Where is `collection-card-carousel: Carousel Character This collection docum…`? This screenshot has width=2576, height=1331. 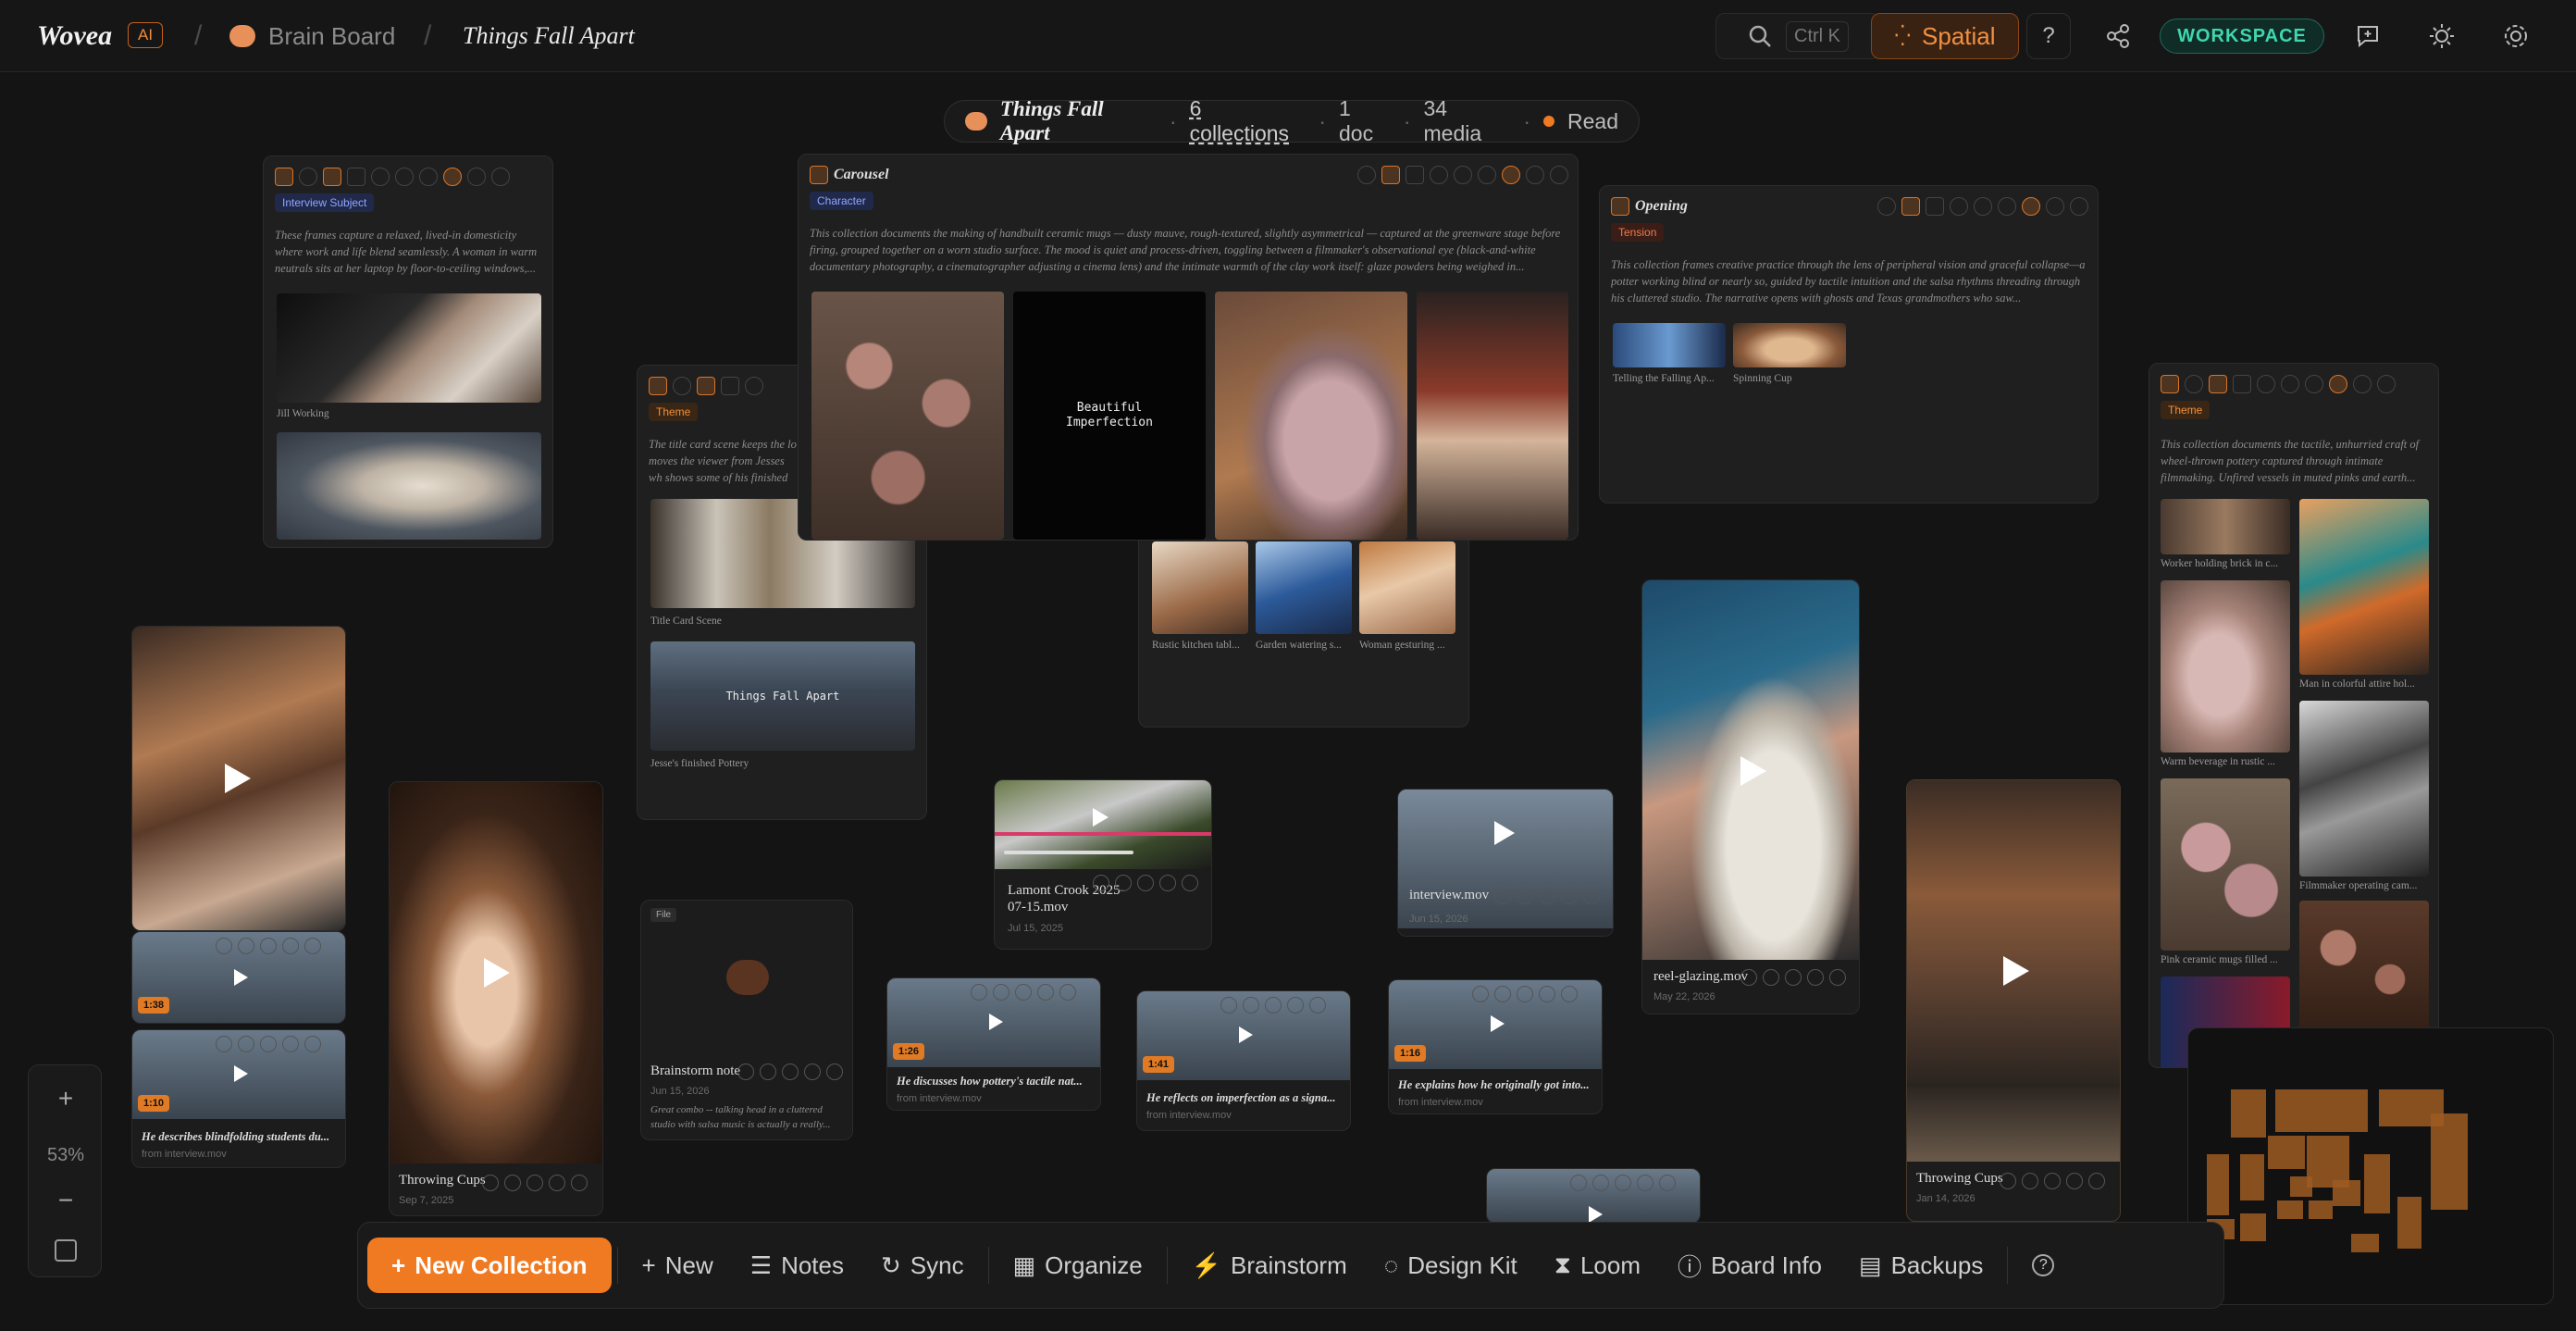 collection-card-carousel: Carousel Character This collection docum… is located at coordinates (1189, 347).